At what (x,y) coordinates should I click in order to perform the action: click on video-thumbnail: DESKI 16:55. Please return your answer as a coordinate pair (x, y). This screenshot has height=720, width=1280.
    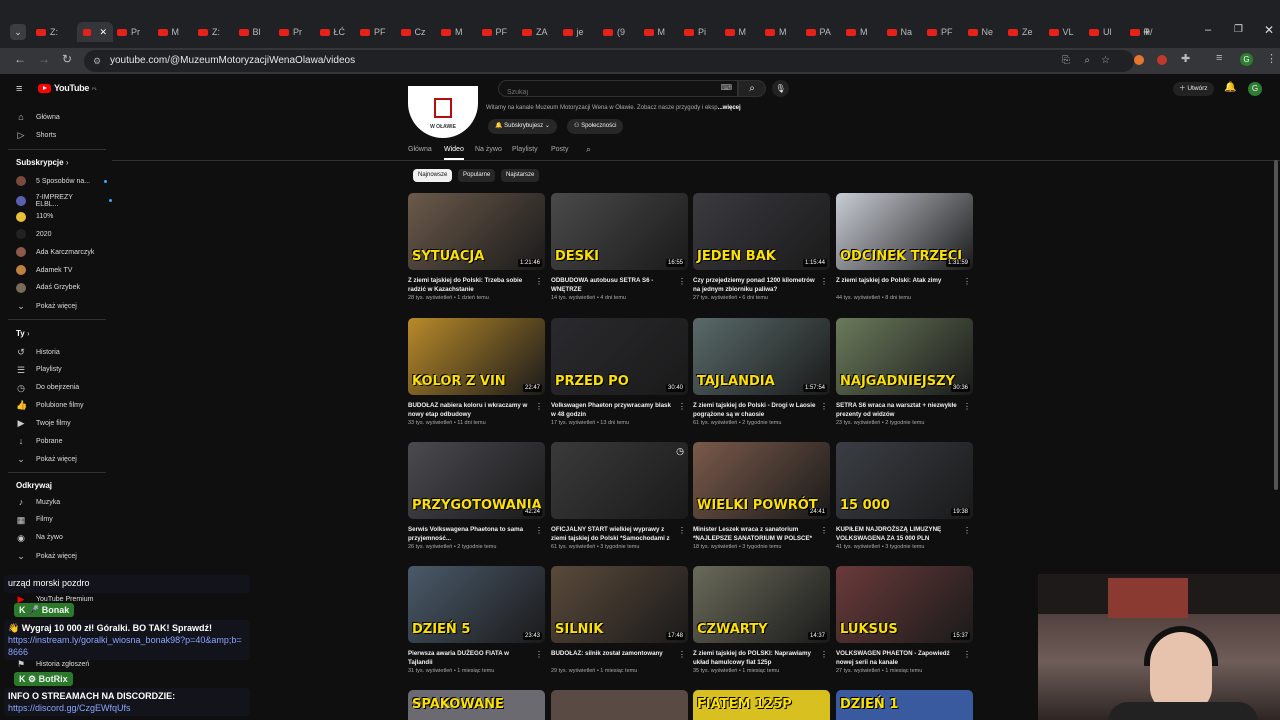
    Looking at the image, I should click on (619, 231).